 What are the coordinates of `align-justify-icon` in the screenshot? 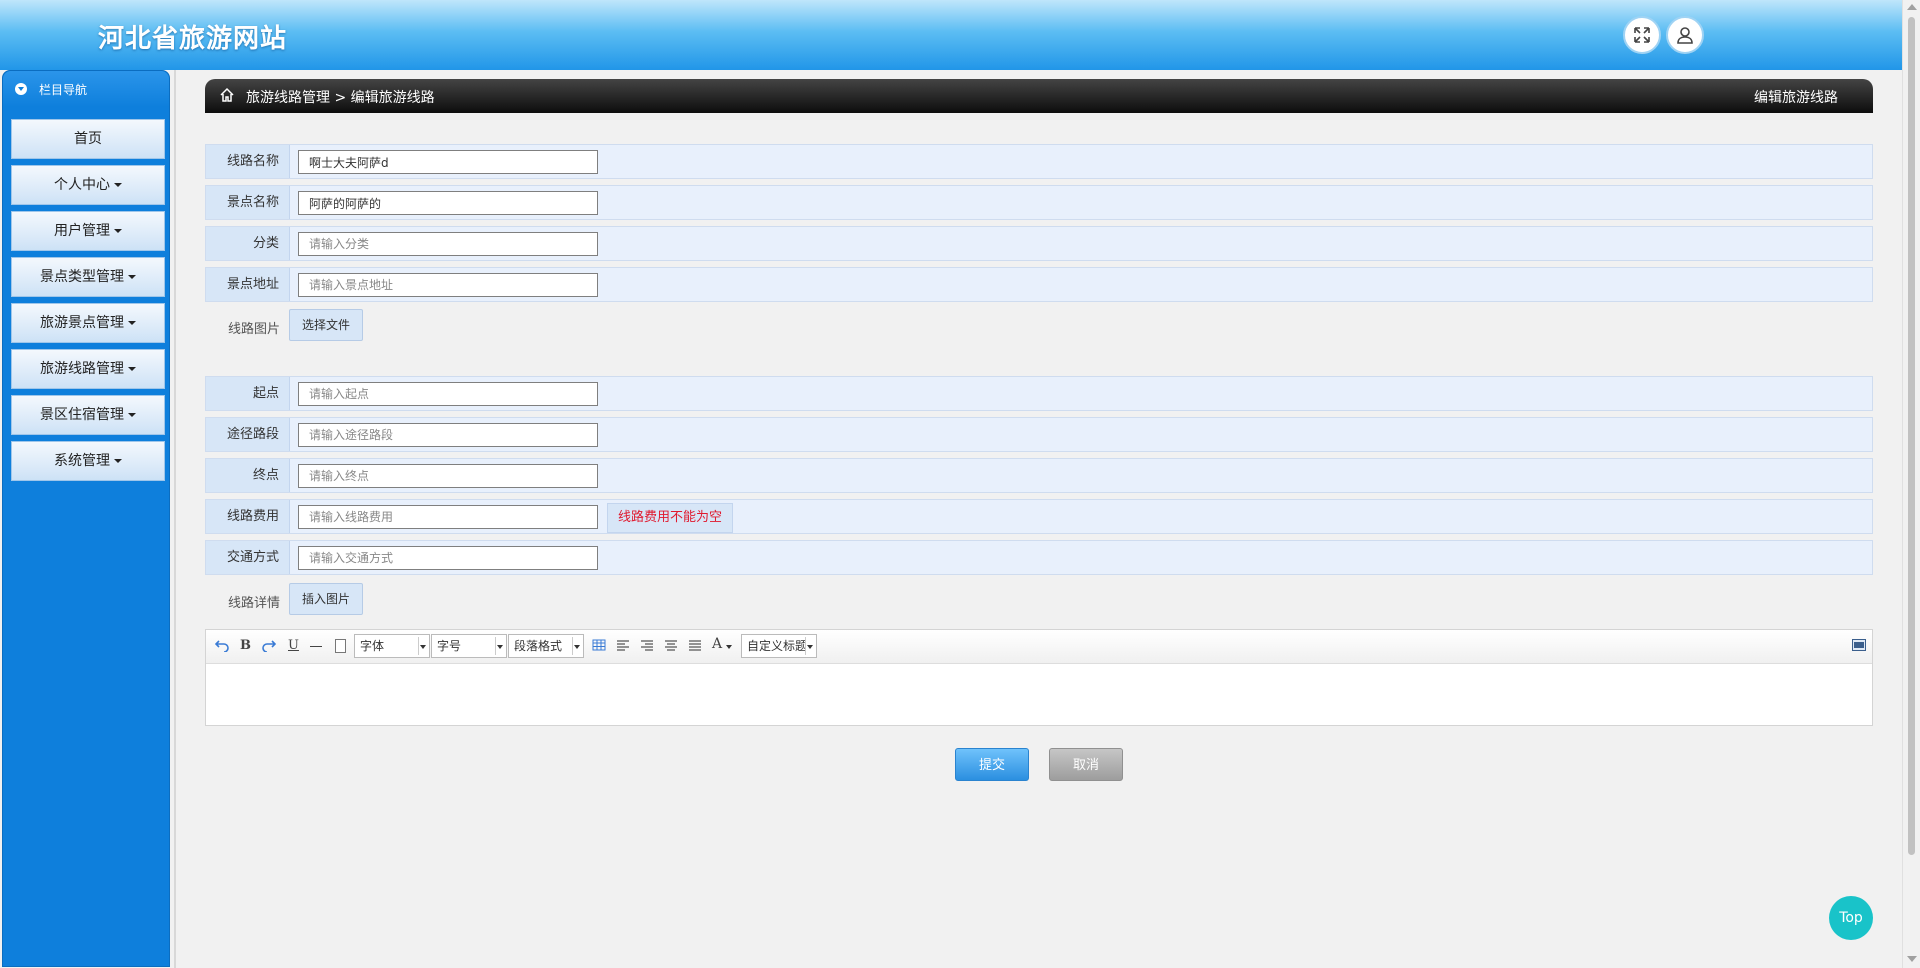 It's located at (695, 647).